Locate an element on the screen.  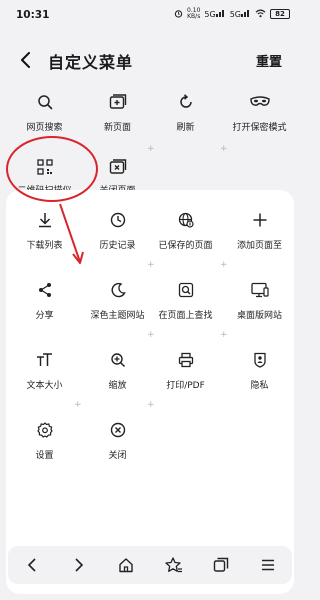
nav-back-button is located at coordinates (32, 565).